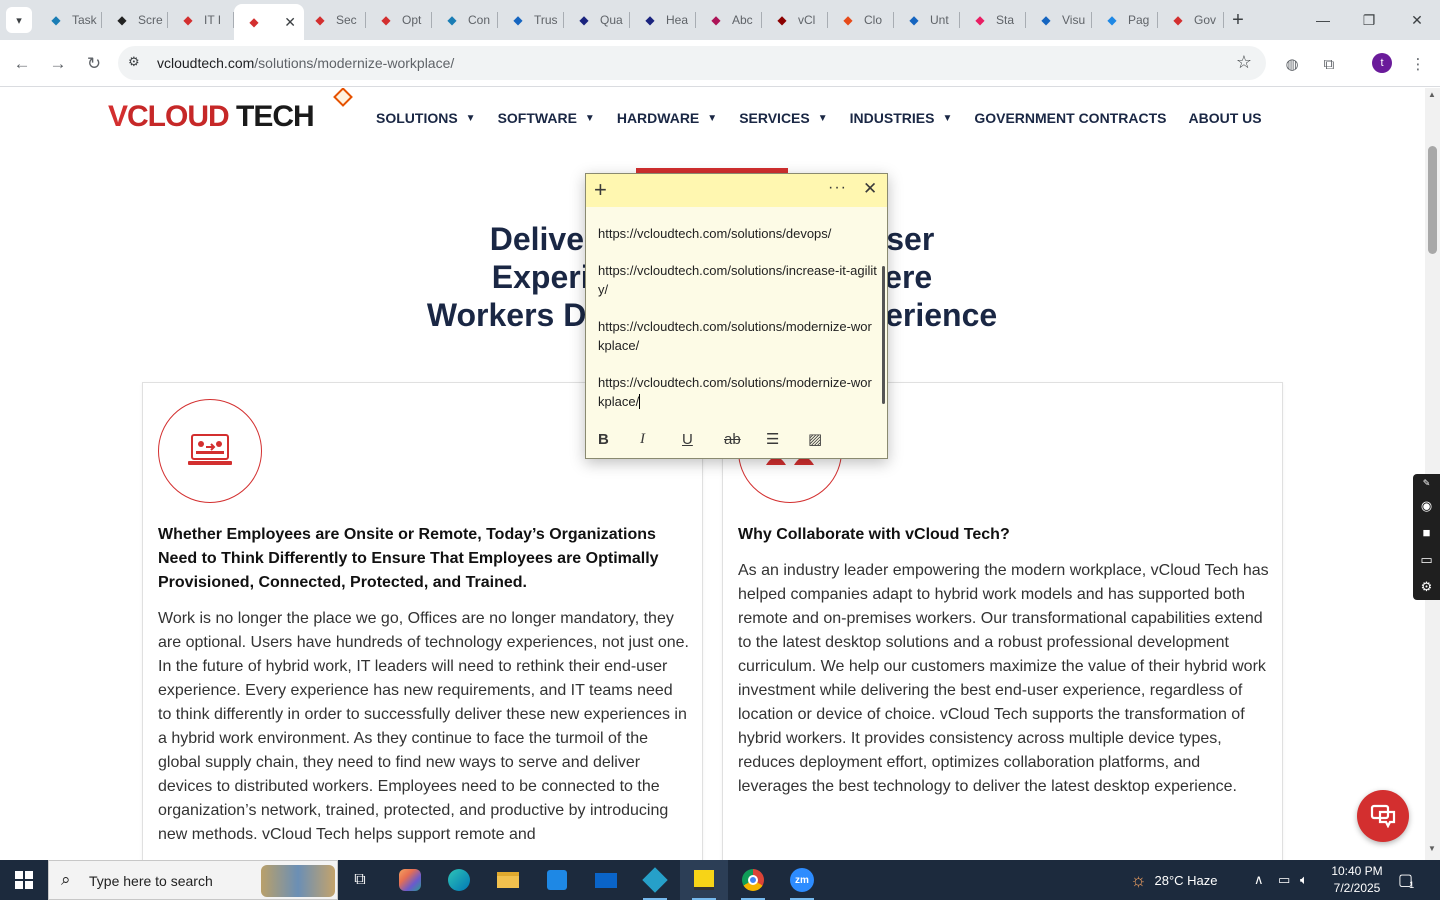 The height and width of the screenshot is (900, 1440). What do you see at coordinates (1059, 20) in the screenshot?
I see `browser-tab: ◆ Visu` at bounding box center [1059, 20].